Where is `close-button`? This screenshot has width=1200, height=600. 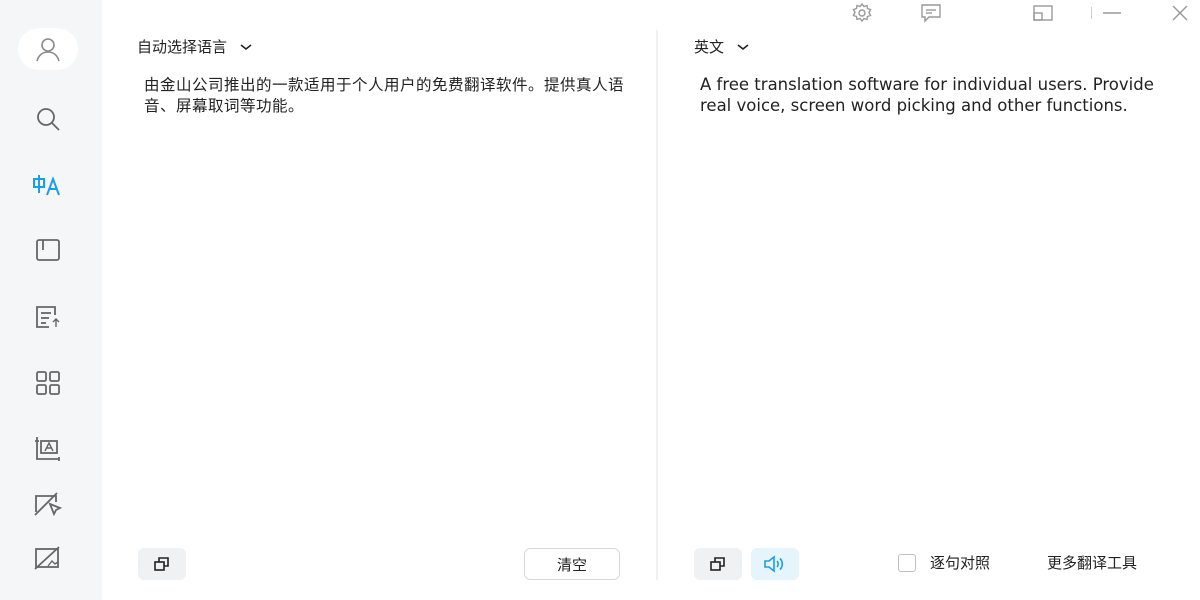
close-button is located at coordinates (1180, 13).